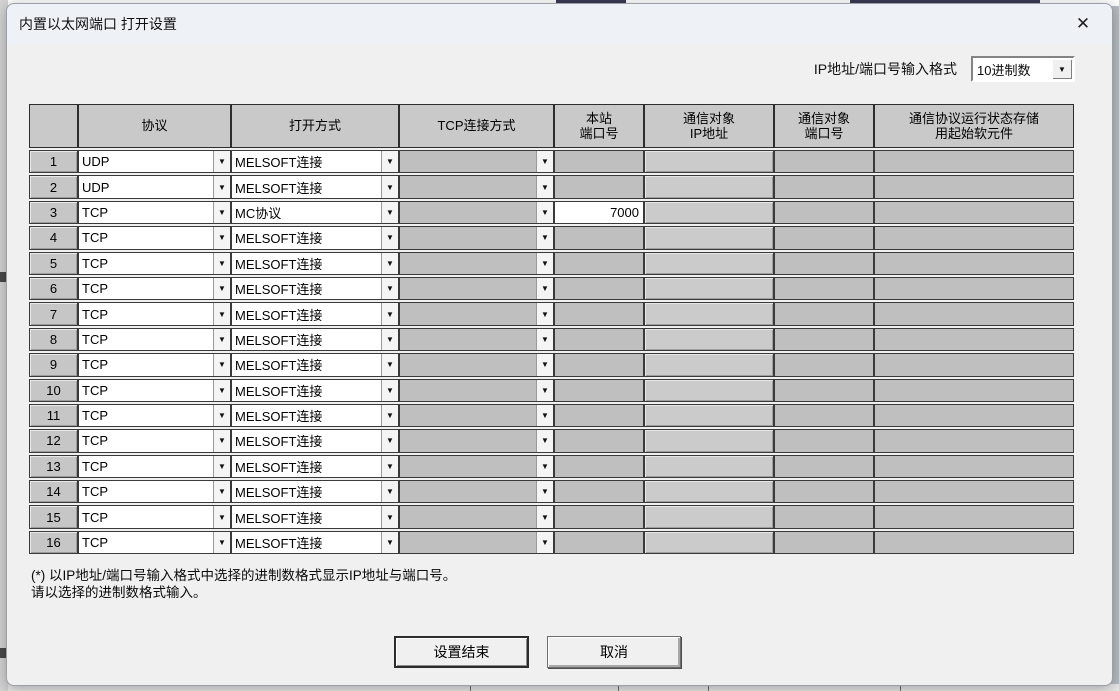 The image size is (1119, 691). What do you see at coordinates (599, 212) in the screenshot?
I see `host-port-cell: 7000` at bounding box center [599, 212].